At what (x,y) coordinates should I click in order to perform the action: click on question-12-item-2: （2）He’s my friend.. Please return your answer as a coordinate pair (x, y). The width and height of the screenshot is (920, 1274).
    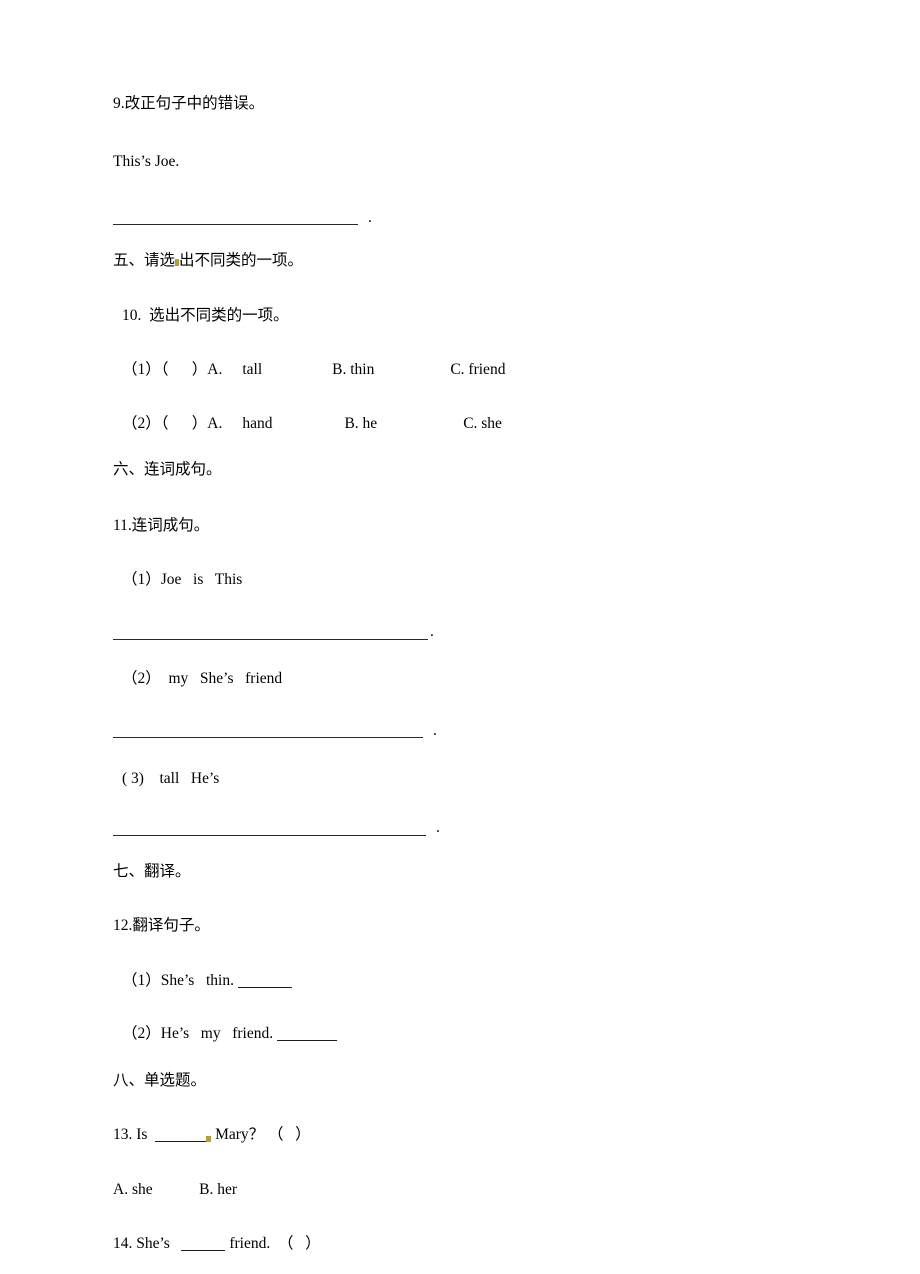
    Looking at the image, I should click on (463, 1034).